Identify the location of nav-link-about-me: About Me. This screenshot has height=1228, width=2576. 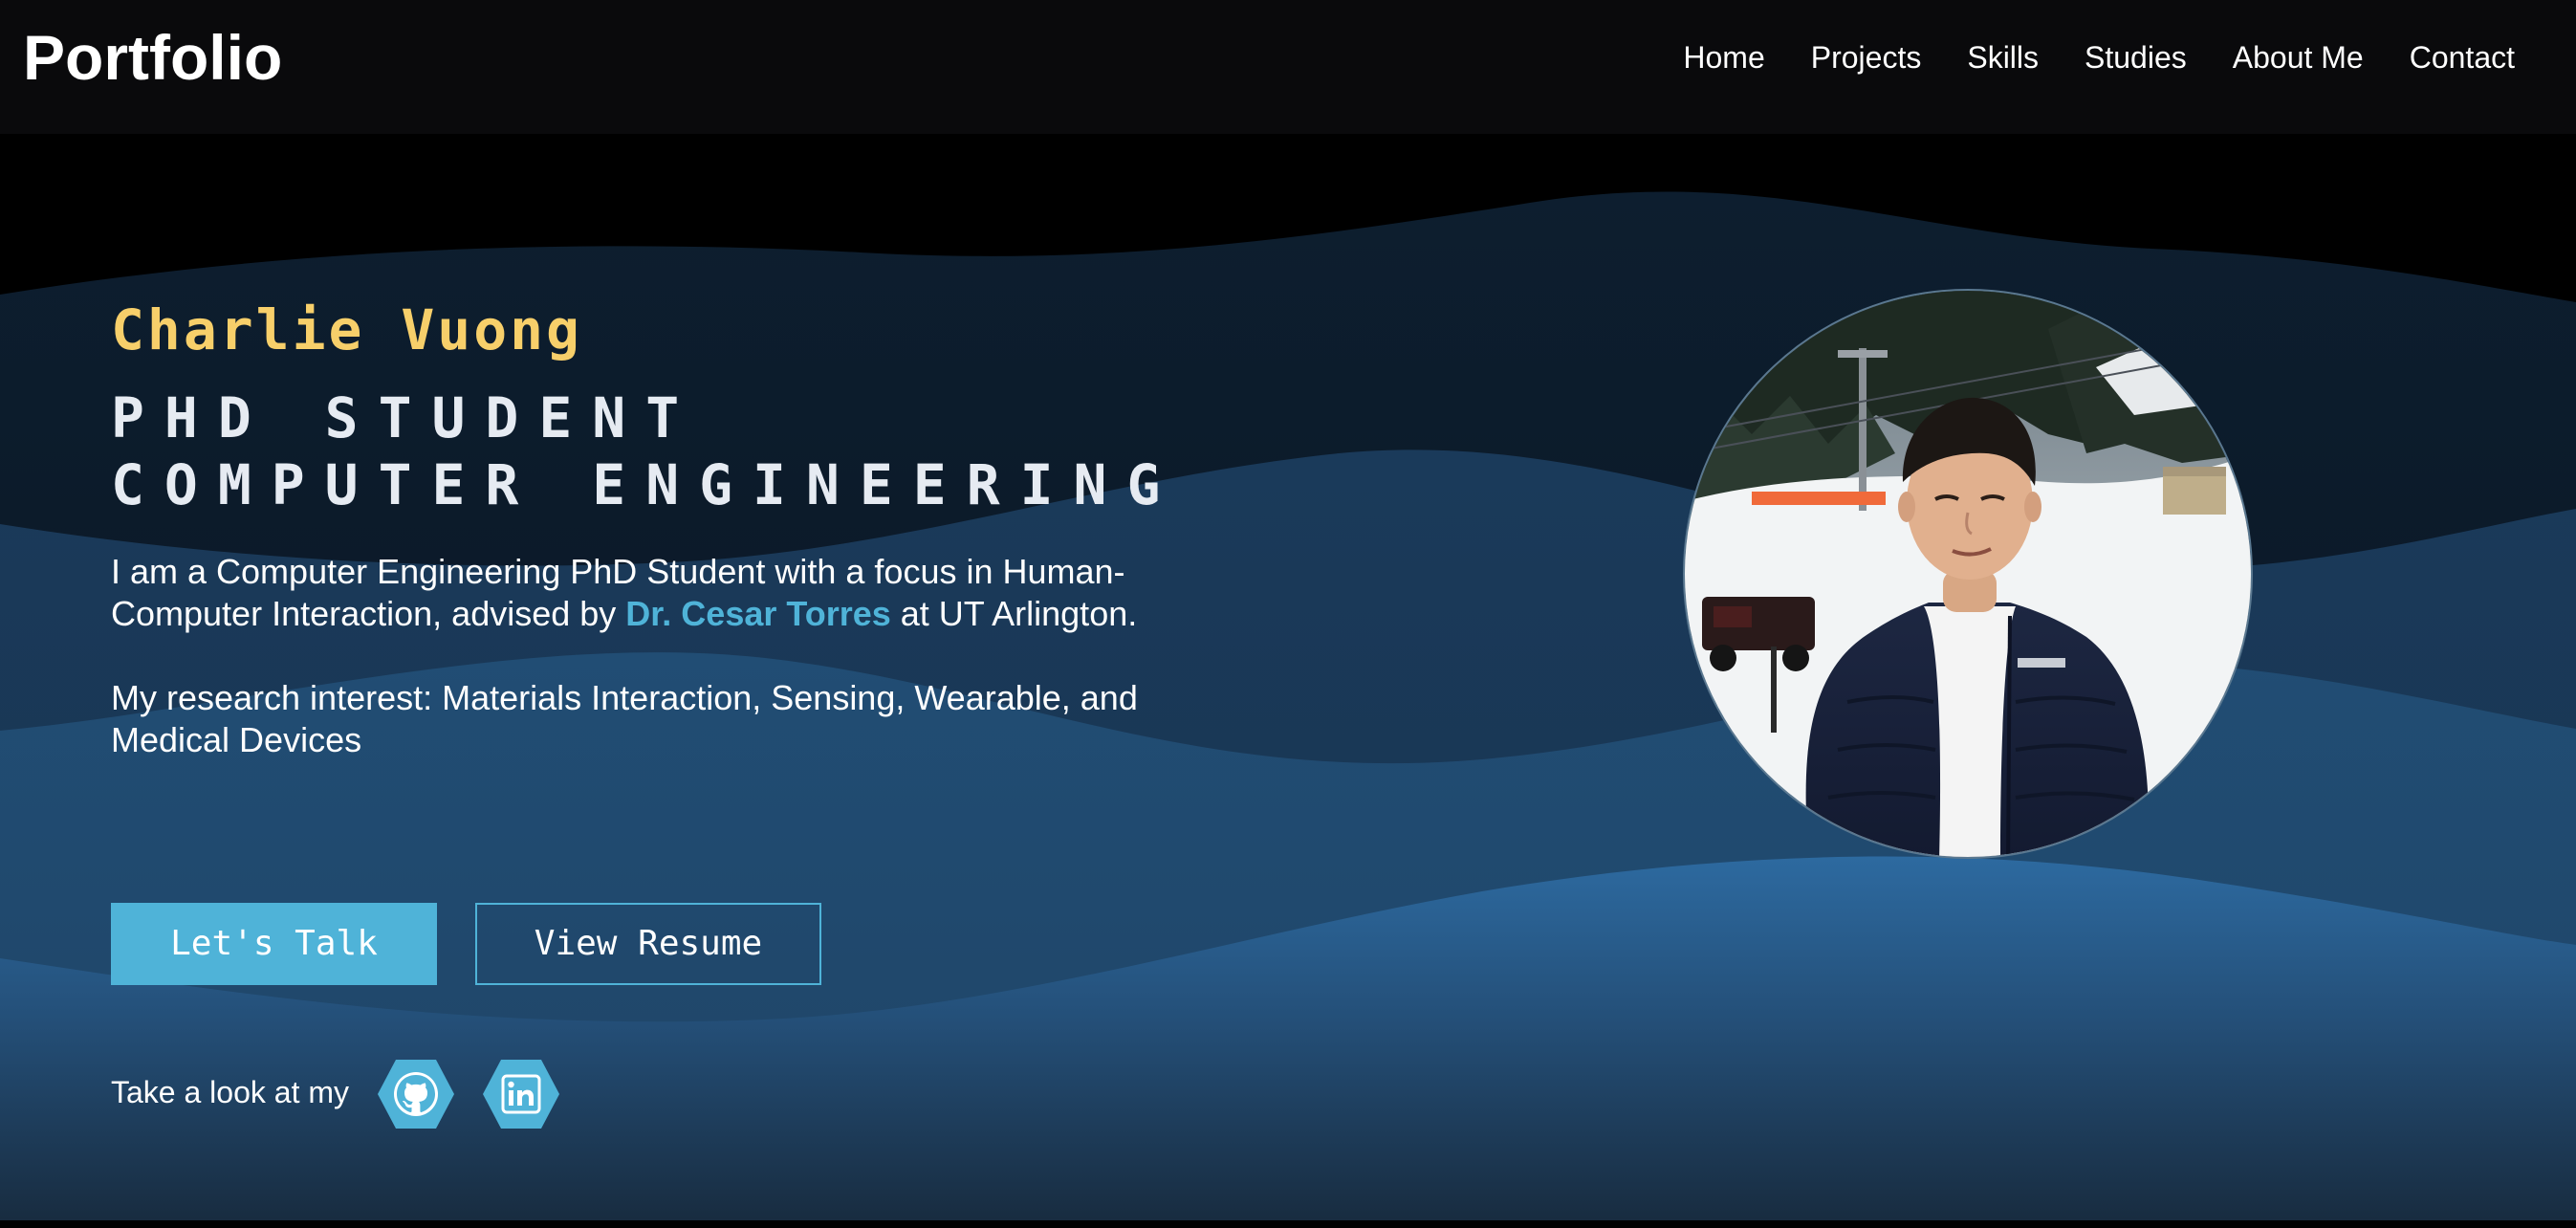
(2298, 57).